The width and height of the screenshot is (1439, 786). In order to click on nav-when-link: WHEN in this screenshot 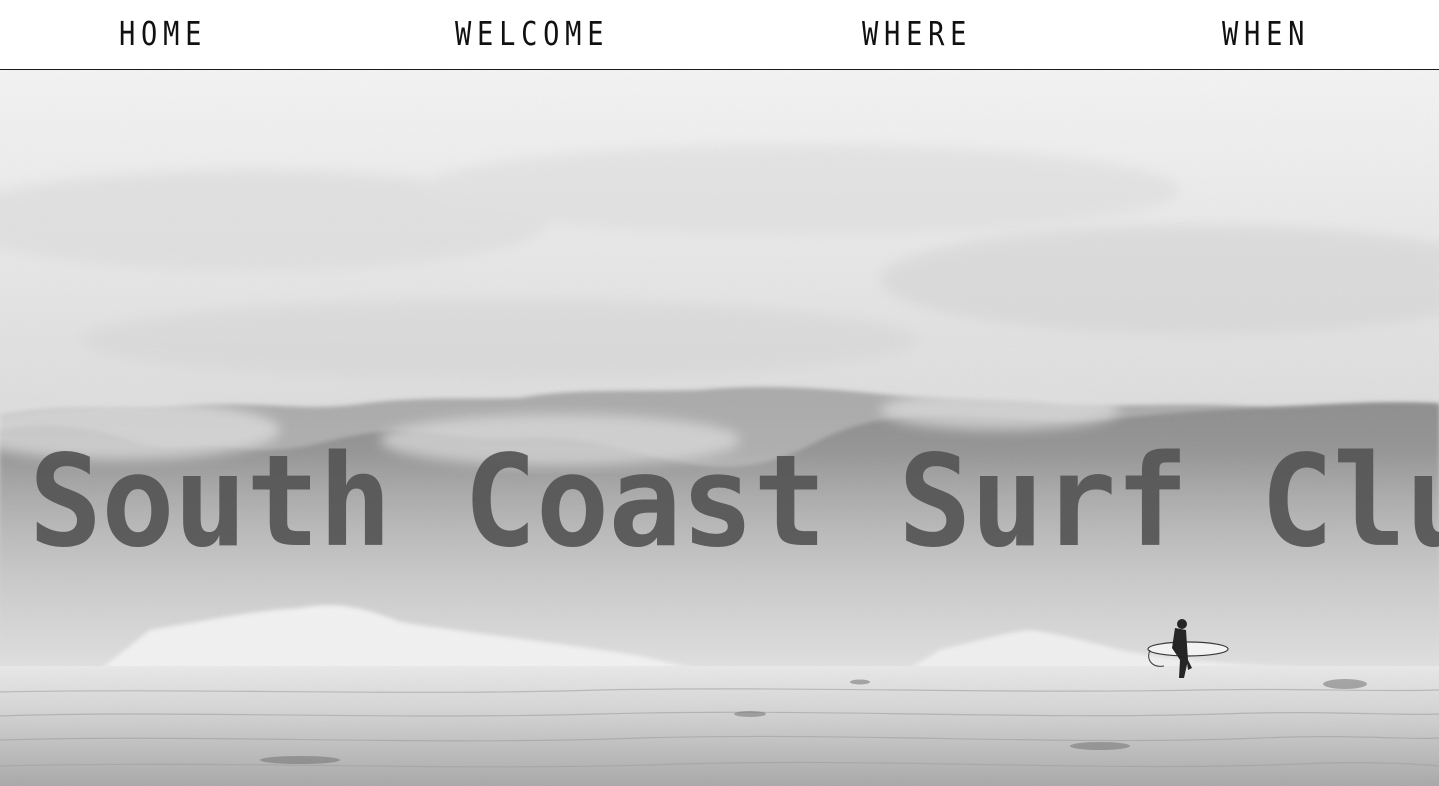, I will do `click(1266, 34)`.